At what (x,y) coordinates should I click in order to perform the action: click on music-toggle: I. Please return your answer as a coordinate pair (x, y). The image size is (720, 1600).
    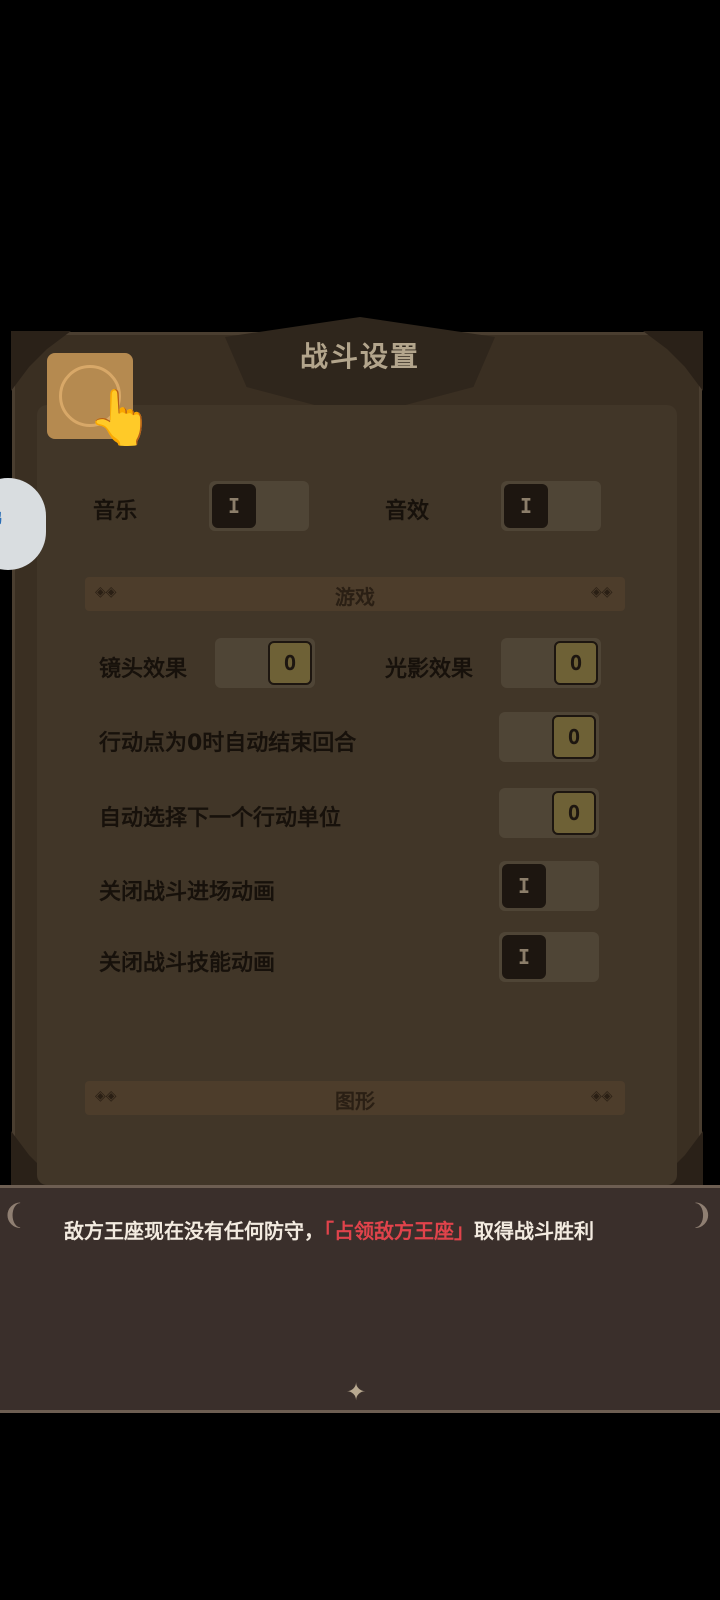
    Looking at the image, I should click on (259, 506).